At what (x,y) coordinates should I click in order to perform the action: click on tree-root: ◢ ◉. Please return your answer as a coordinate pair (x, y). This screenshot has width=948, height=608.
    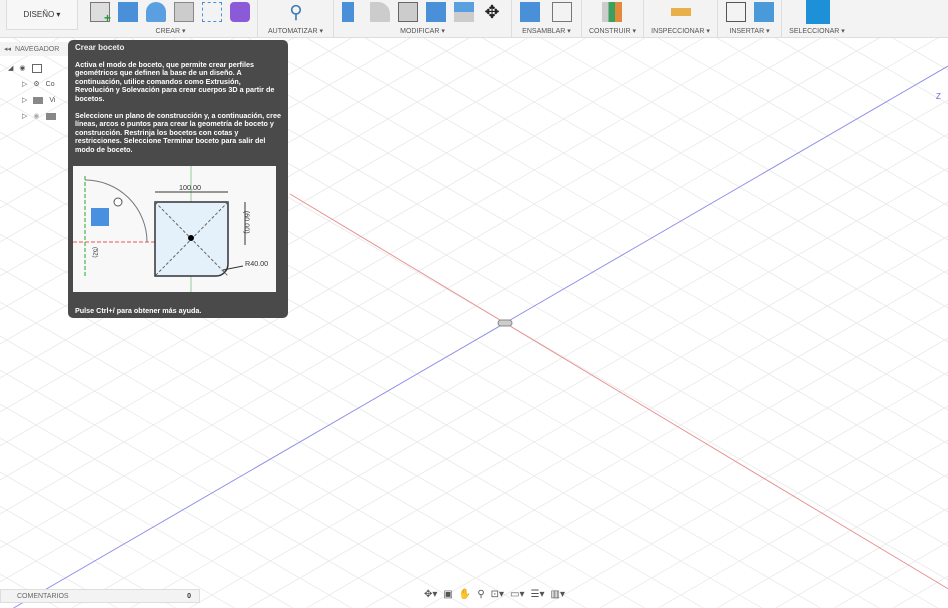
    Looking at the image, I should click on (32, 68).